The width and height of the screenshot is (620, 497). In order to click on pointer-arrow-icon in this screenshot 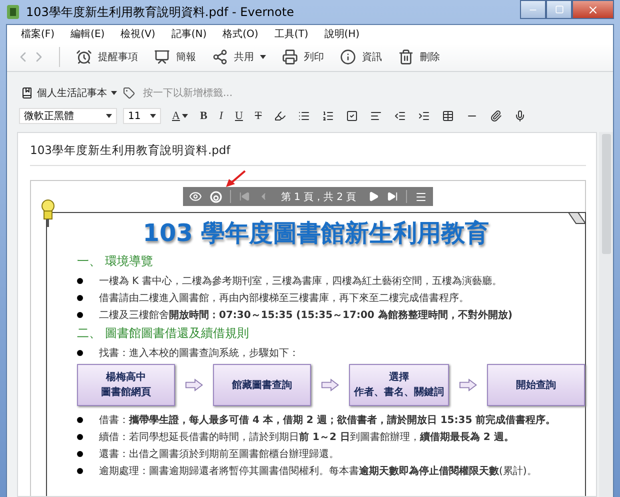, I will do `click(235, 179)`.